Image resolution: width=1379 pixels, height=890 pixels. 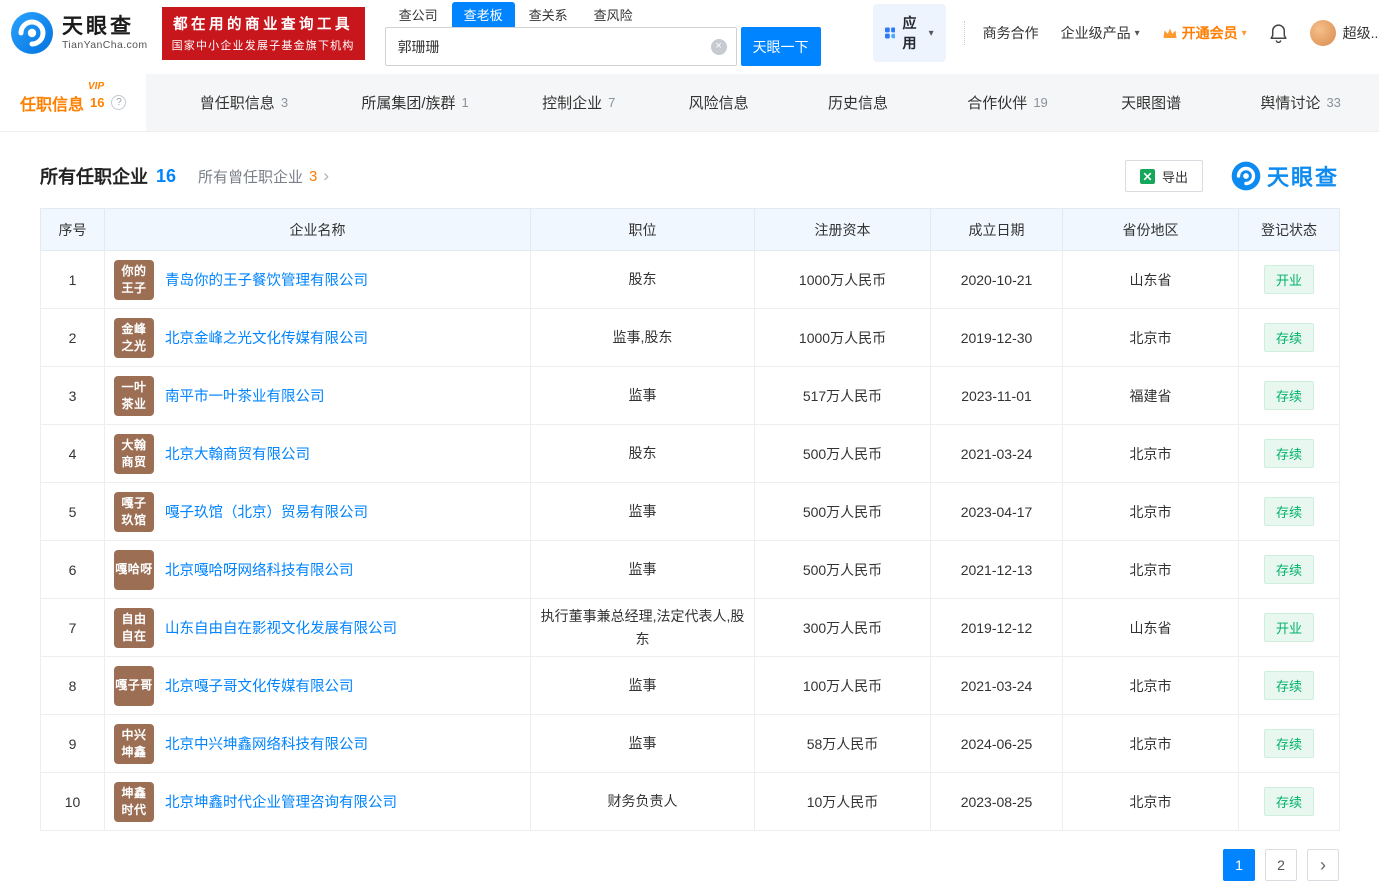 What do you see at coordinates (642, 279) in the screenshot?
I see `position-cell: 股东` at bounding box center [642, 279].